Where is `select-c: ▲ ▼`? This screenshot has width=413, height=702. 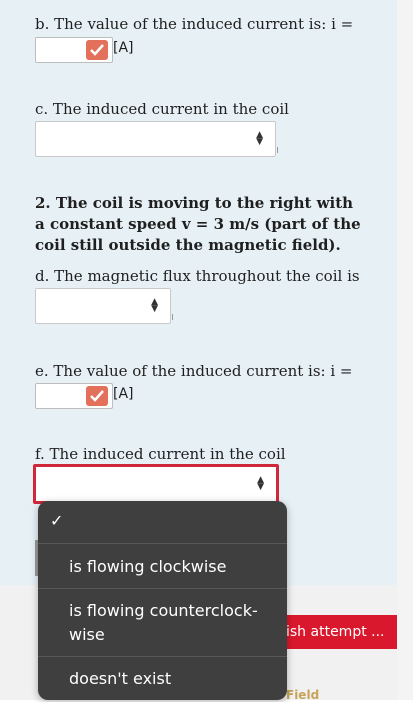
select-c: ▲ ▼ is located at coordinates (155, 139).